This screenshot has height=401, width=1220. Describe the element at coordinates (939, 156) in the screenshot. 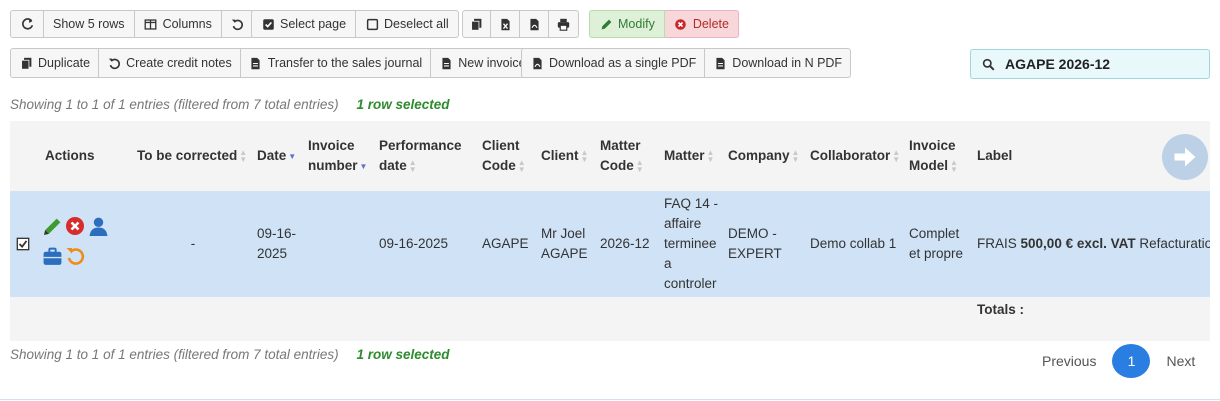

I see `col-invoice-model: Invoice Model ▲ ▼` at that location.